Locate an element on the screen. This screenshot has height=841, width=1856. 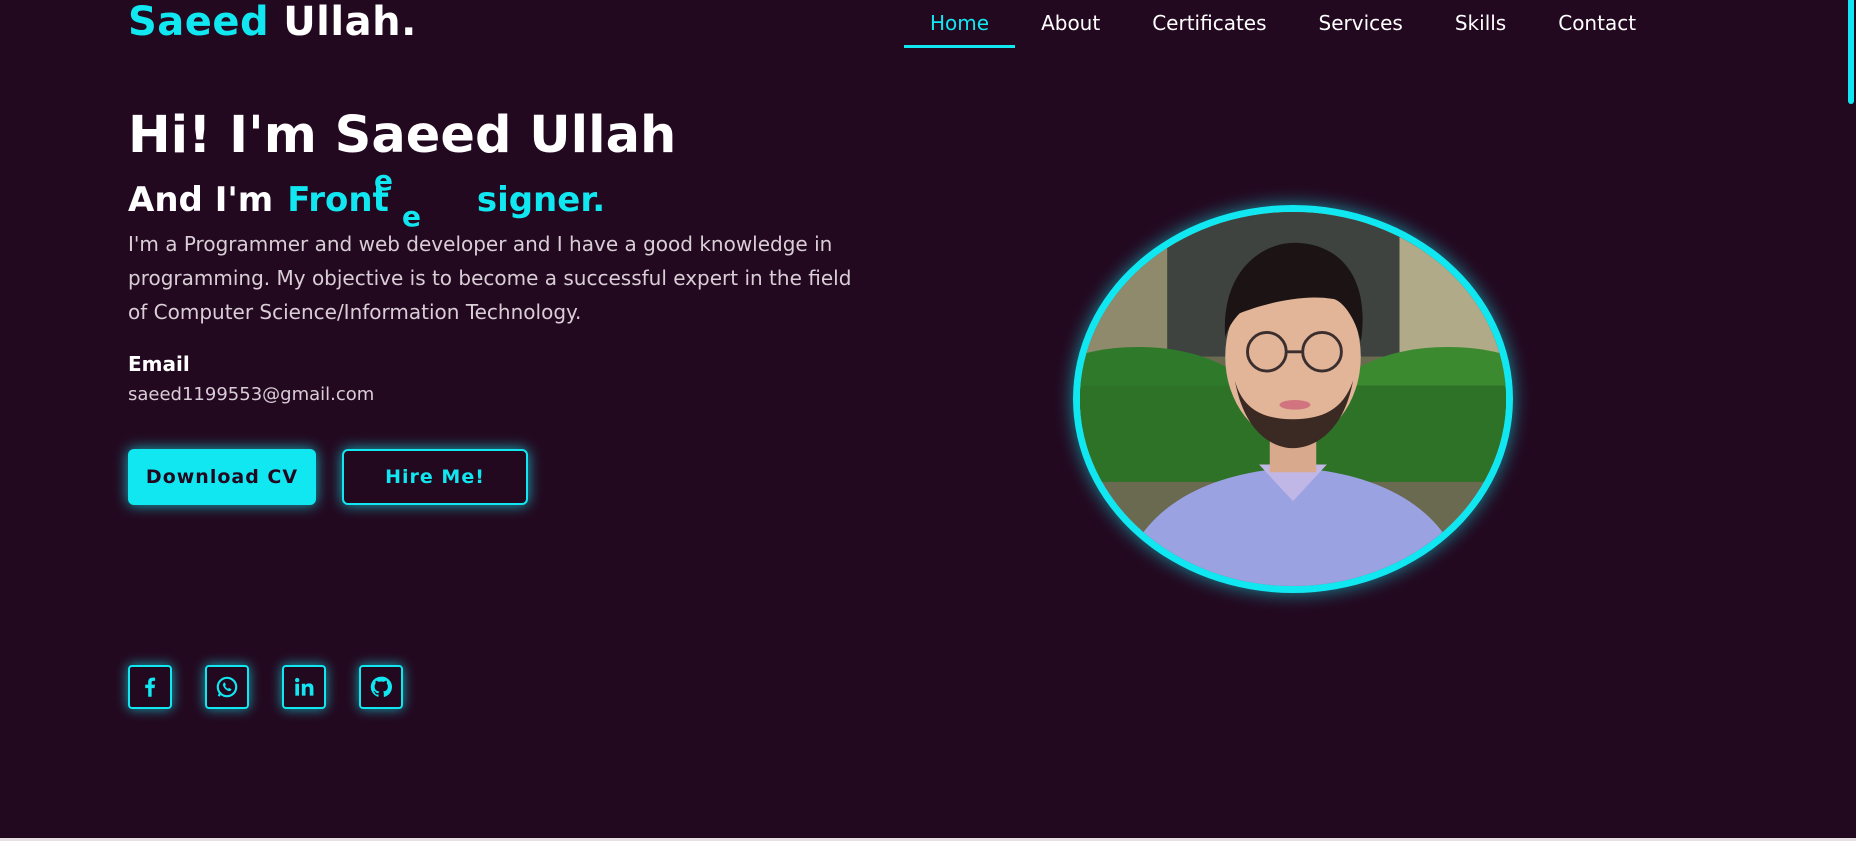
hero-subtitle: And I'm Front signer. is located at coordinates (366, 200).